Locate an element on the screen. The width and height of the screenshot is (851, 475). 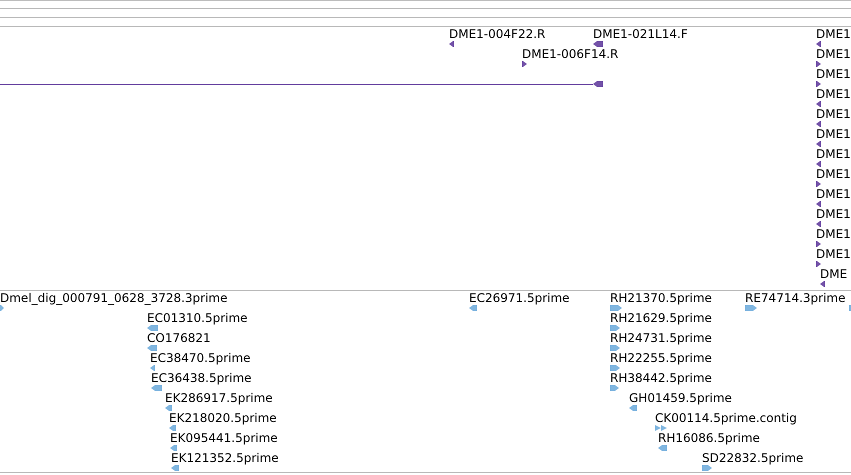
feature-label: RH21370.5prime is located at coordinates (661, 298).